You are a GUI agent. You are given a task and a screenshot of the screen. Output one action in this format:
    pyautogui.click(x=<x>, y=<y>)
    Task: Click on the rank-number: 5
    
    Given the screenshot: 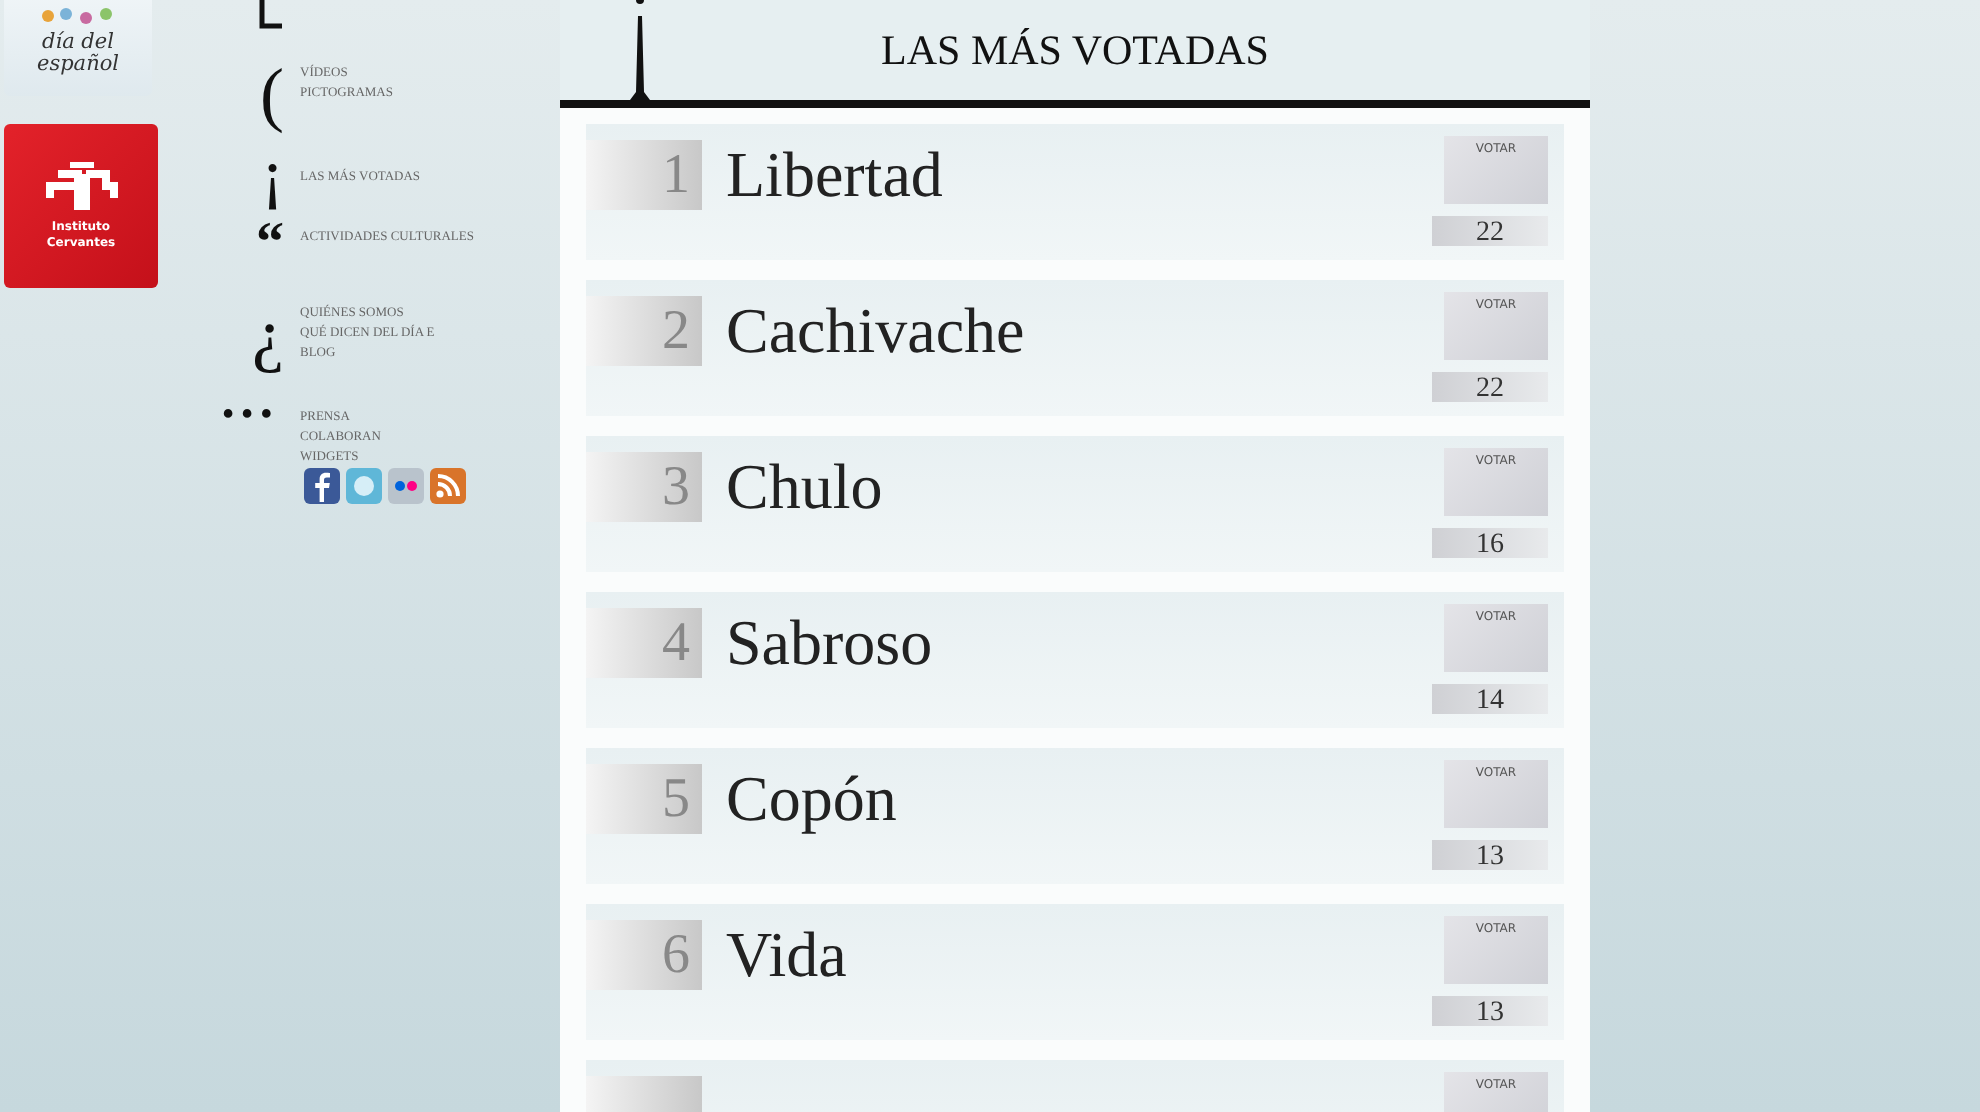 What is the action you would take?
    pyautogui.click(x=644, y=799)
    